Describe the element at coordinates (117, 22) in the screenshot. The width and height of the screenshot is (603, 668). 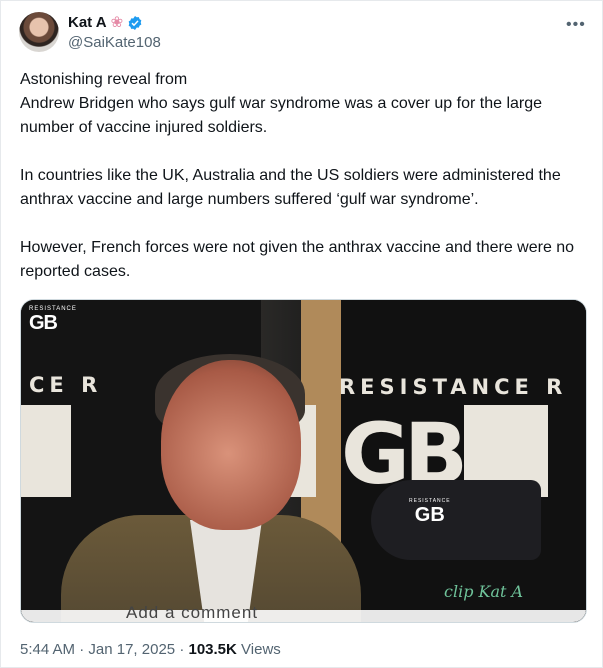
I see `flower-emoji-icon: ❀` at that location.